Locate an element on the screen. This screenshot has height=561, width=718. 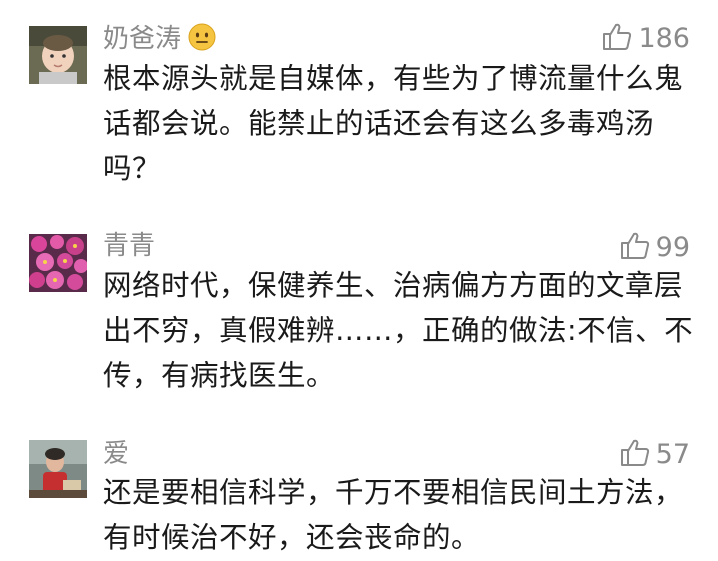
username-row: 爱 is located at coordinates (116, 454).